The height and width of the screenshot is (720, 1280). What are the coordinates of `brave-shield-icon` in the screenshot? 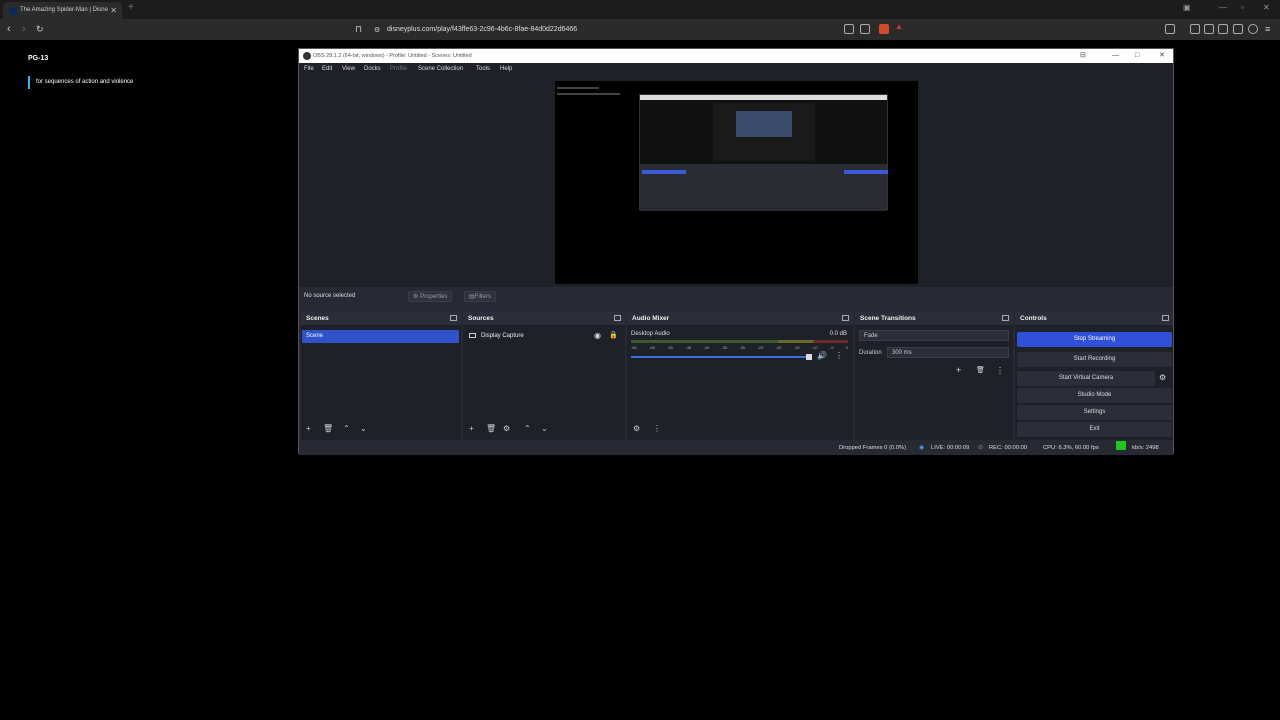 It's located at (884, 29).